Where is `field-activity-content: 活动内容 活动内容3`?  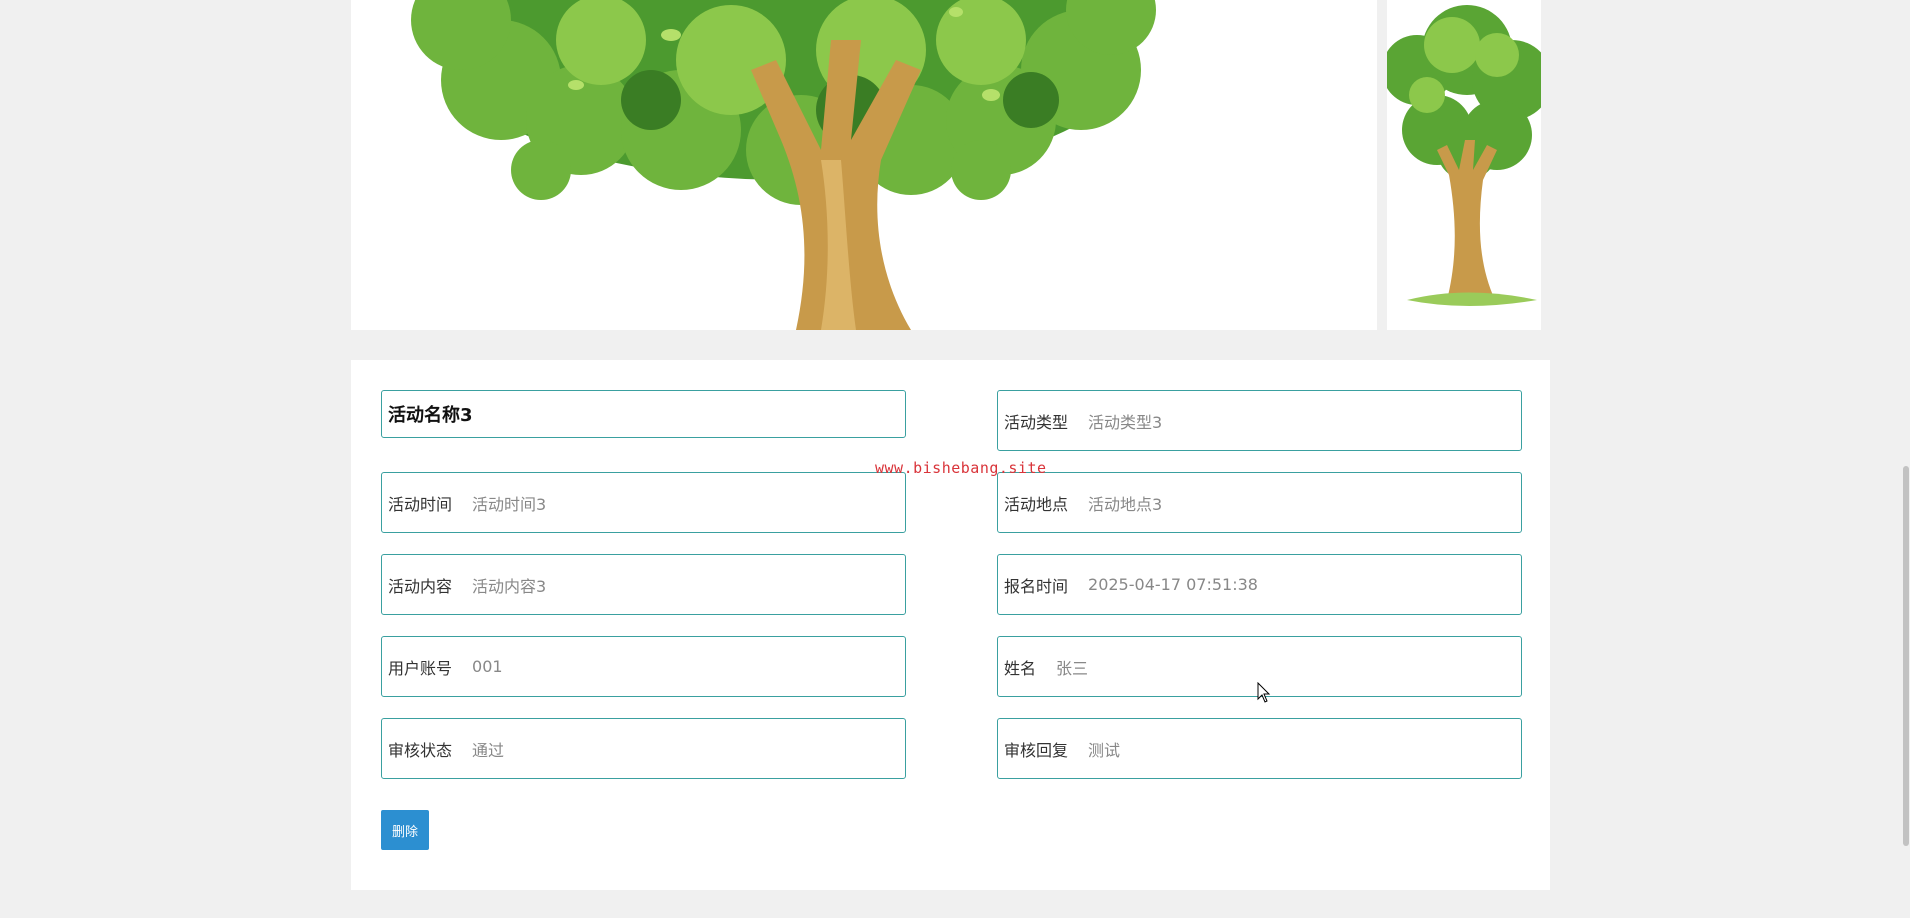
field-activity-content: 活动内容 活动内容3 is located at coordinates (643, 584).